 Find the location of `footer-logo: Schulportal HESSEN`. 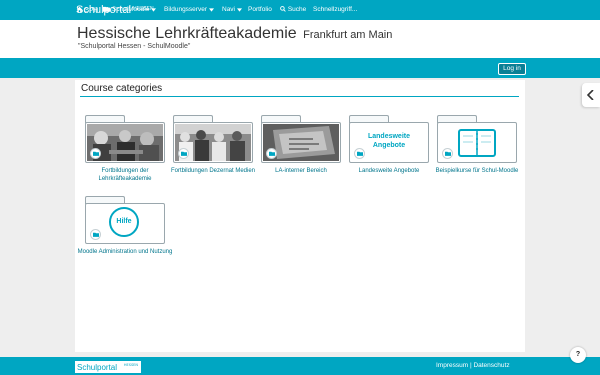

footer-logo: Schulportal HESSEN is located at coordinates (108, 367).